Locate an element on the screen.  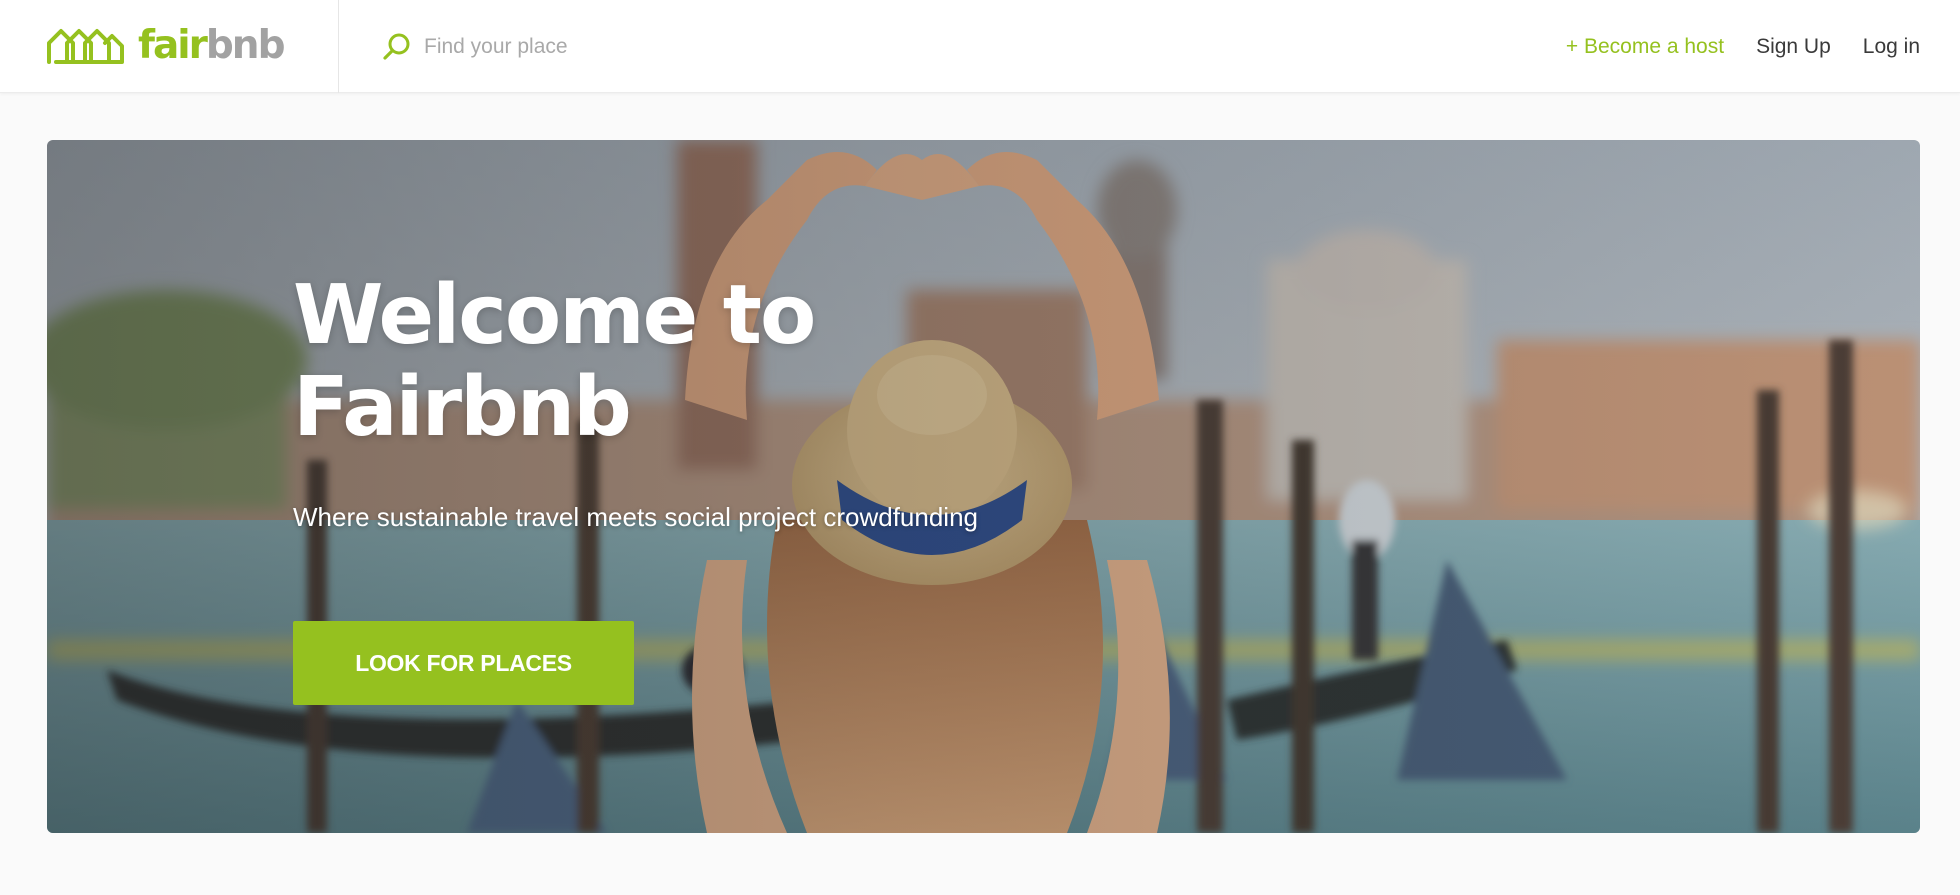
log-in-link: Log in is located at coordinates (1891, 47).